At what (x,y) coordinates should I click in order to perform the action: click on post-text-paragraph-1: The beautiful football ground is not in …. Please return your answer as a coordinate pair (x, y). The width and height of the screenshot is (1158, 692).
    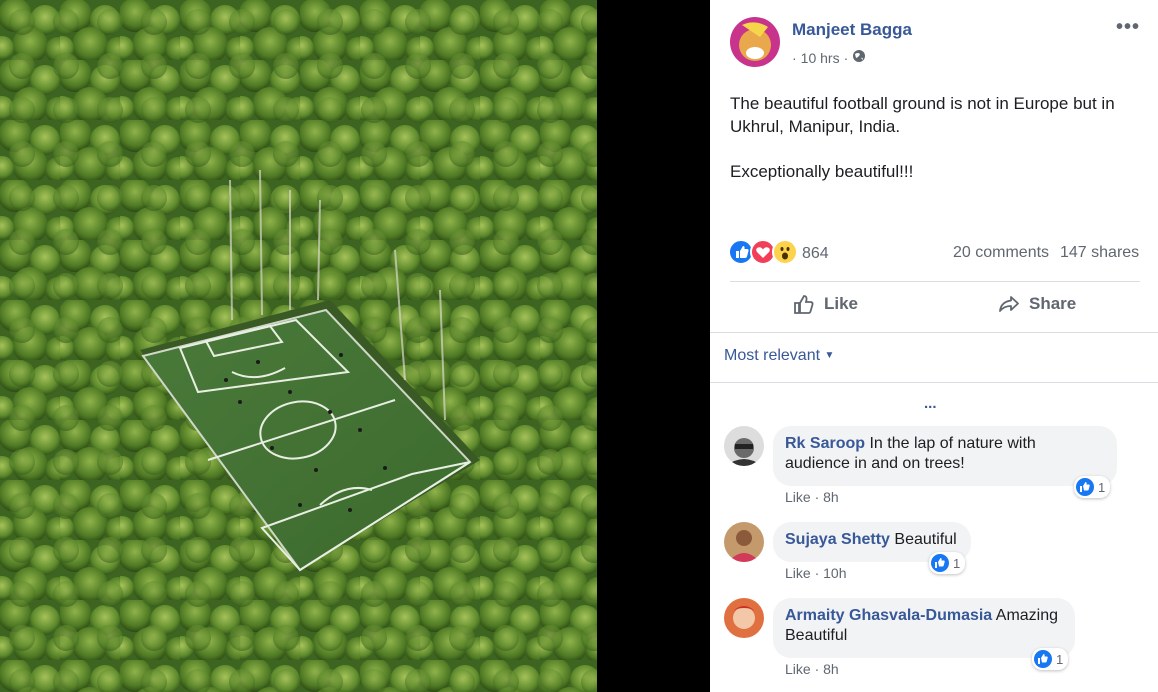
    Looking at the image, I should click on (922, 115).